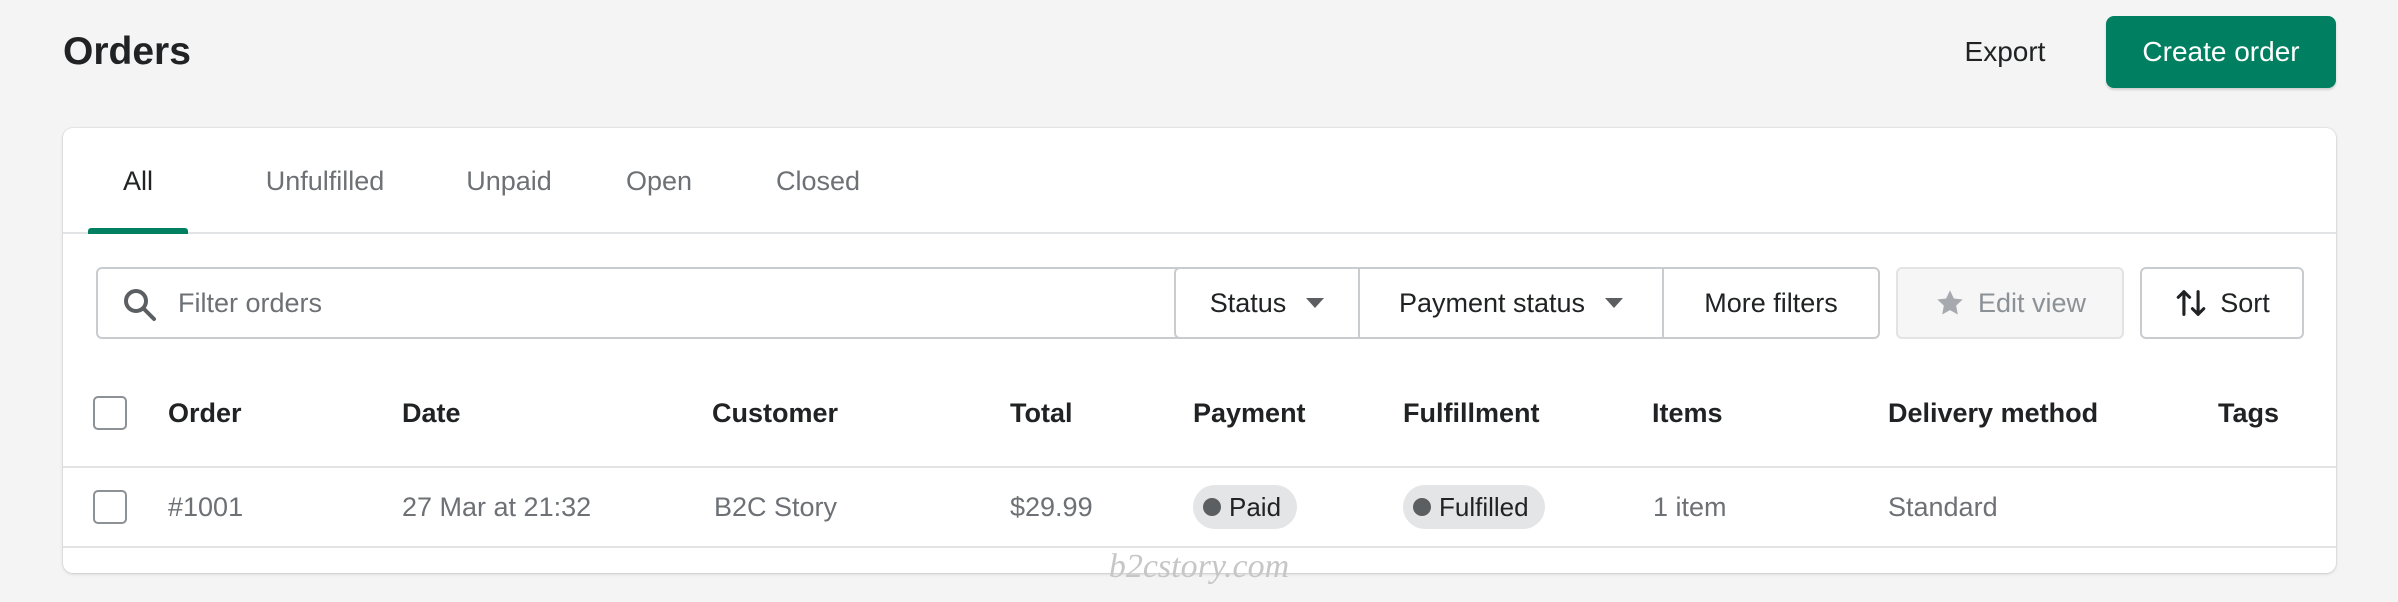 Image resolution: width=2398 pixels, height=602 pixels. Describe the element at coordinates (1249, 413) in the screenshot. I see `column-header-payment: Payment` at that location.